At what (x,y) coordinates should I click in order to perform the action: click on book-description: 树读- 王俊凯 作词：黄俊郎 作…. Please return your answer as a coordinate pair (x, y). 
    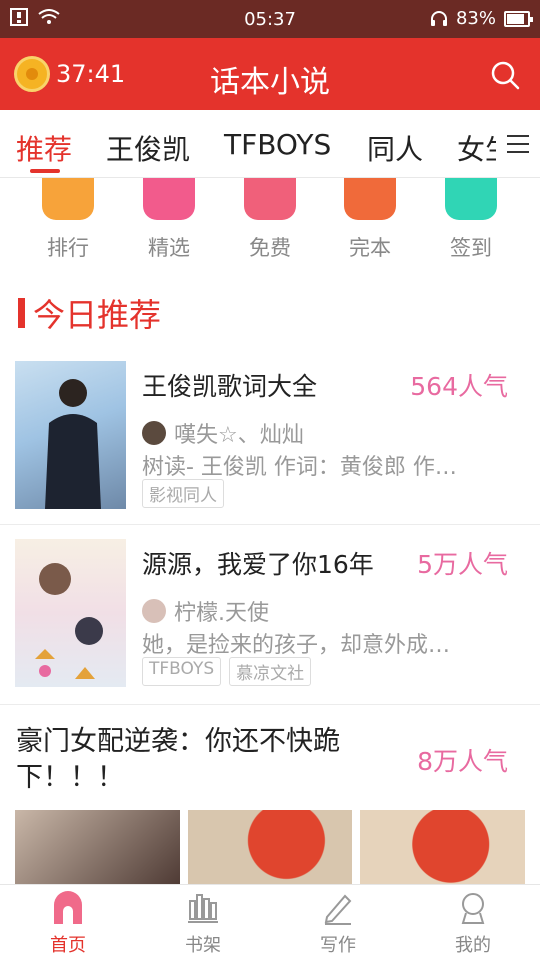
    Looking at the image, I should click on (299, 467).